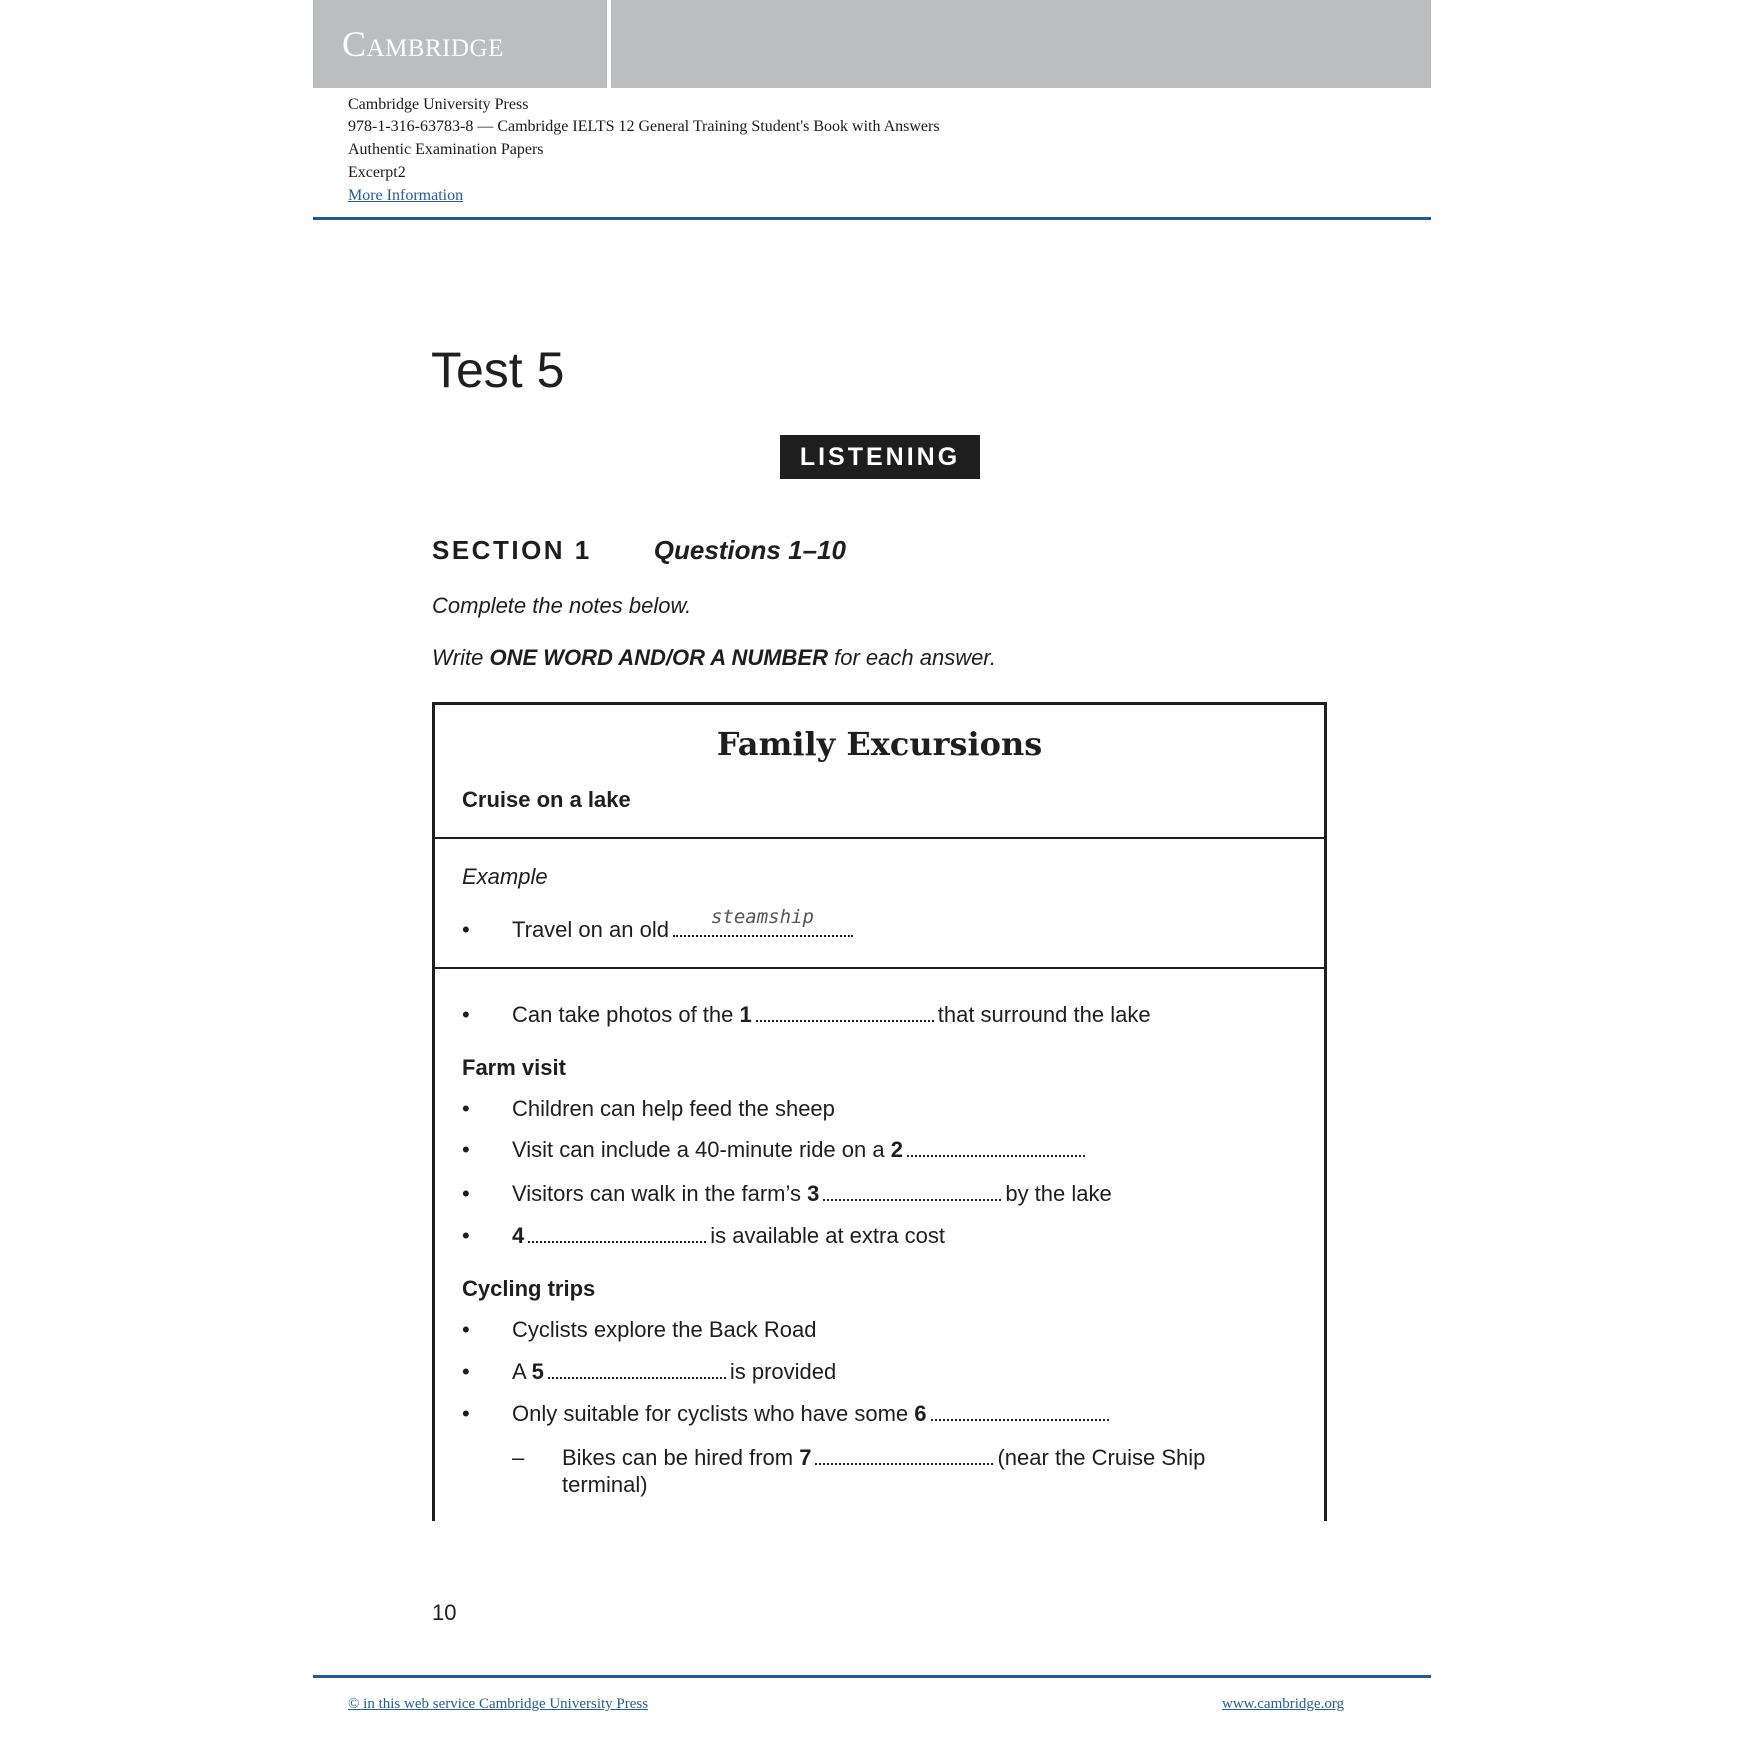 The width and height of the screenshot is (1741, 1741). I want to click on instruction-text: for each answer., so click(912, 657).